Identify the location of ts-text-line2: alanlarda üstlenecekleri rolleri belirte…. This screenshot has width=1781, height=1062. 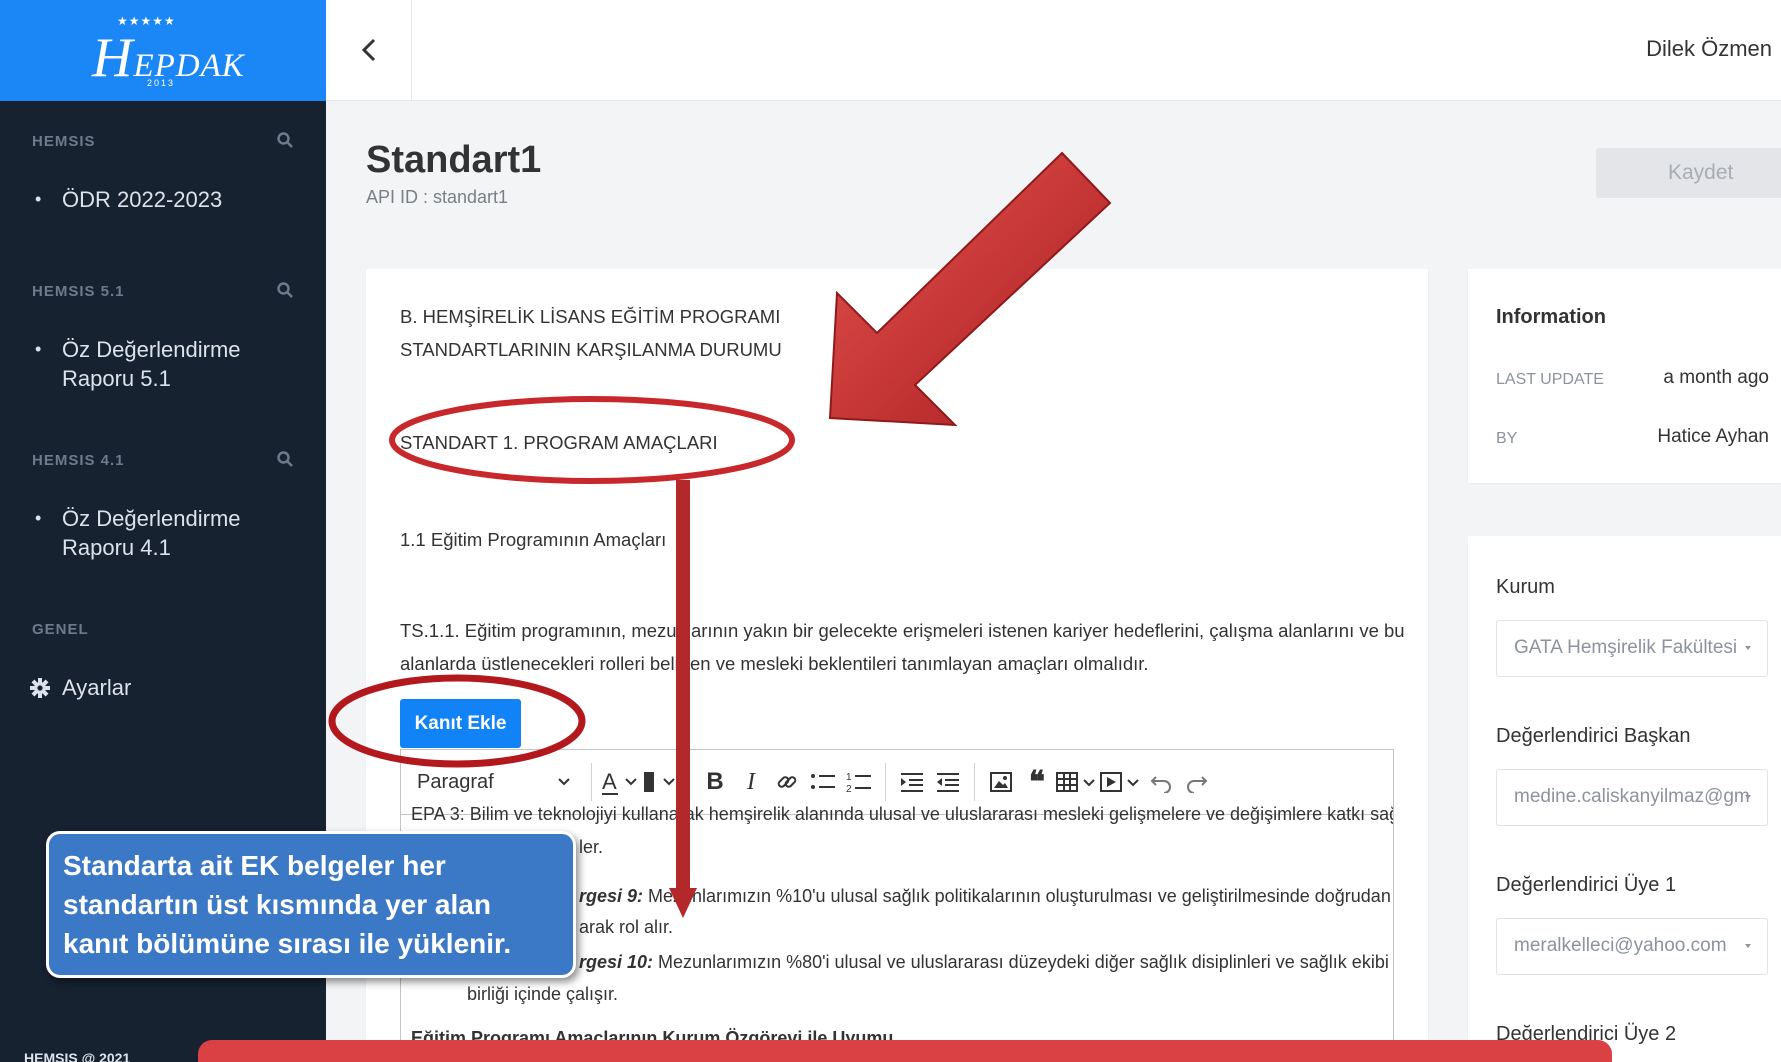
(774, 663).